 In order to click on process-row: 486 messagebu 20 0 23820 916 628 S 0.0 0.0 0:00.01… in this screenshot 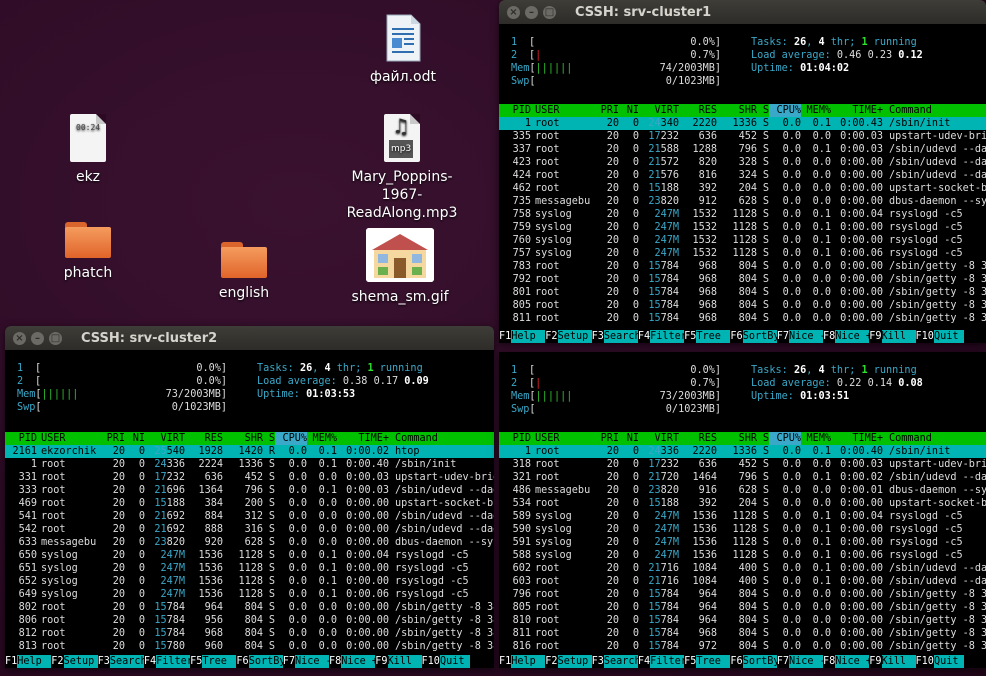, I will do `click(742, 490)`.